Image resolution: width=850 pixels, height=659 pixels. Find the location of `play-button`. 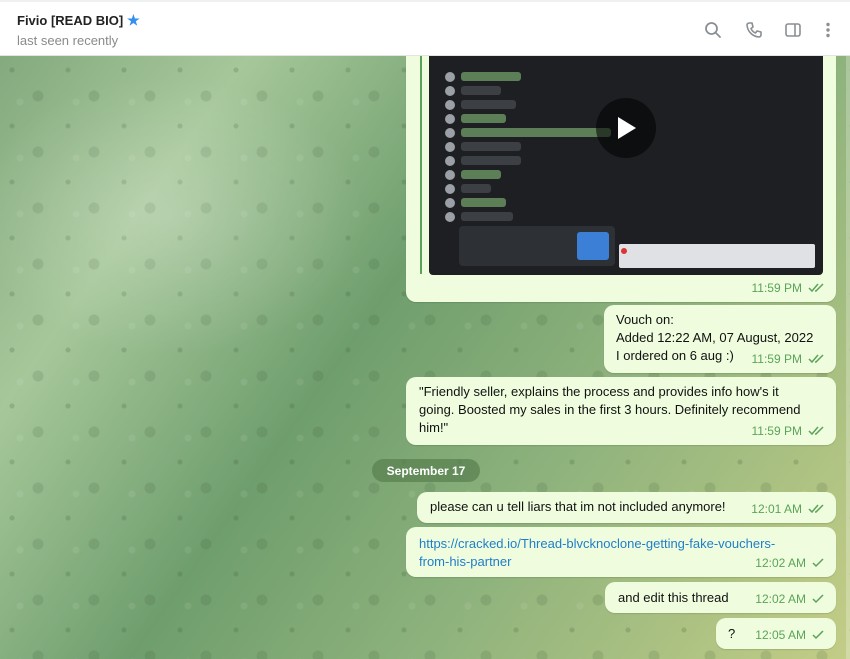

play-button is located at coordinates (626, 128).